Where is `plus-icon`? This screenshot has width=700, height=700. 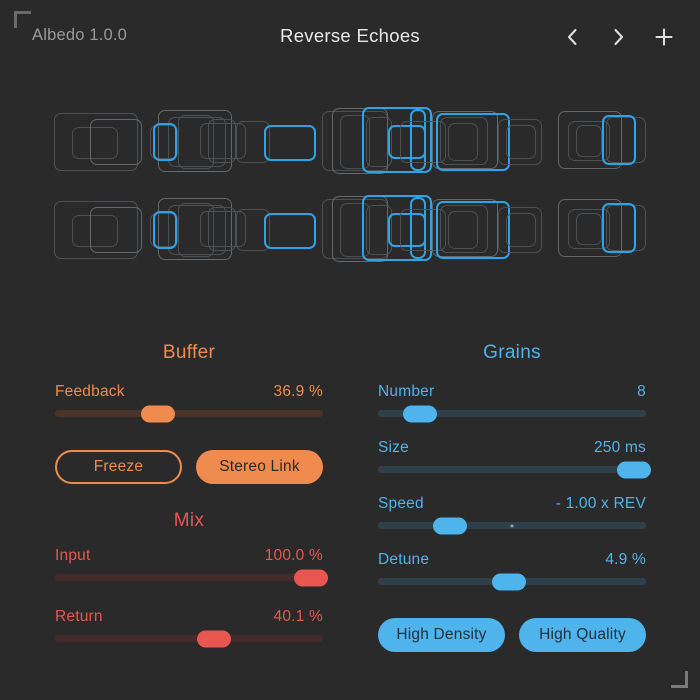 plus-icon is located at coordinates (664, 37).